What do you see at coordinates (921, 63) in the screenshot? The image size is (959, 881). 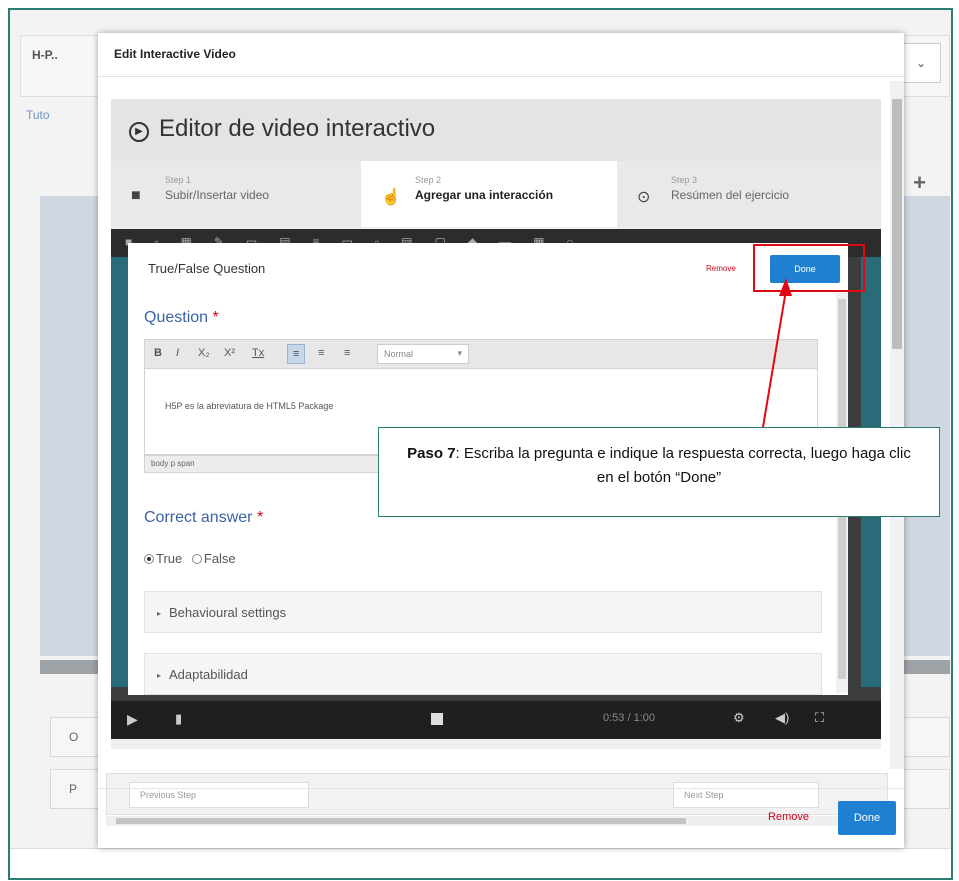 I see `chevron-down-icon: ⌄` at bounding box center [921, 63].